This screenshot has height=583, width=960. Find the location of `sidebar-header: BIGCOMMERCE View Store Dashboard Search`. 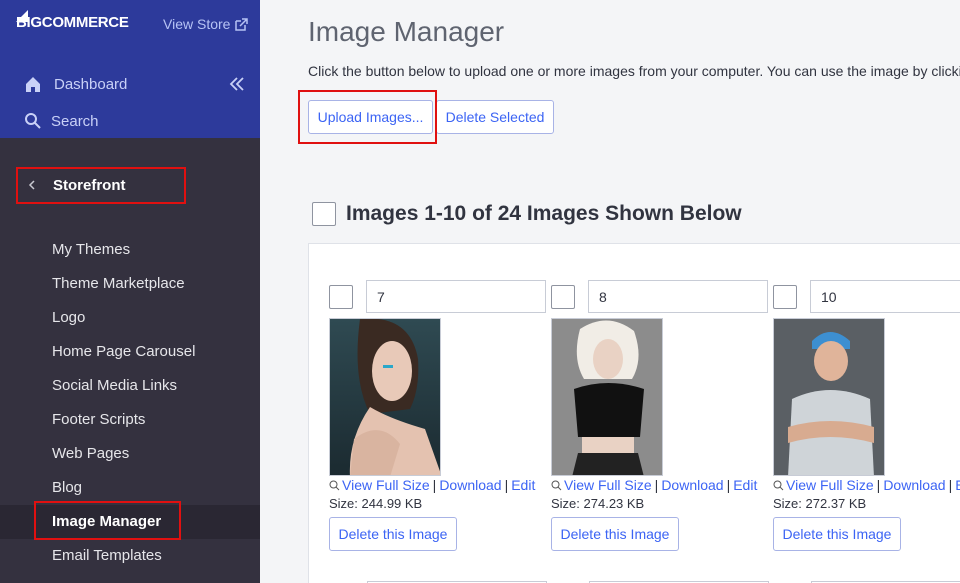

sidebar-header: BIGCOMMERCE View Store Dashboard Search is located at coordinates (130, 69).